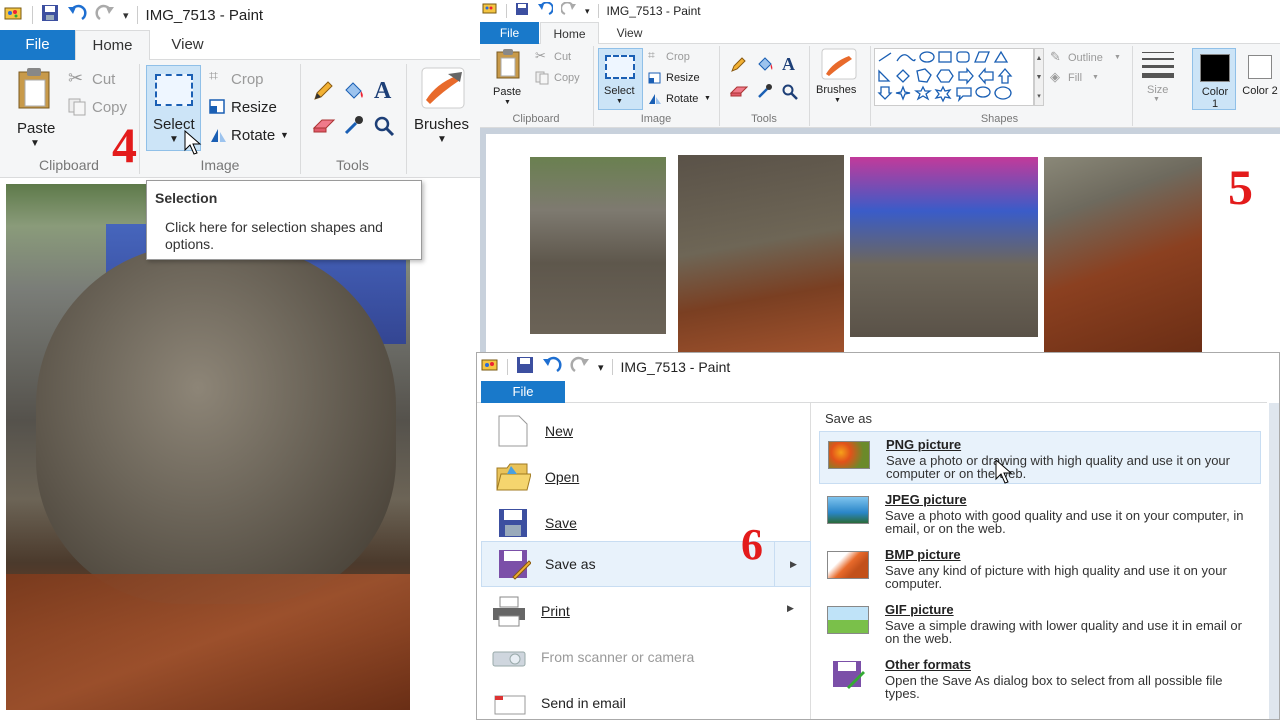 The width and height of the screenshot is (1280, 720). Describe the element at coordinates (583, 703) in the screenshot. I see `menu-send-email-label: Send in email` at that location.